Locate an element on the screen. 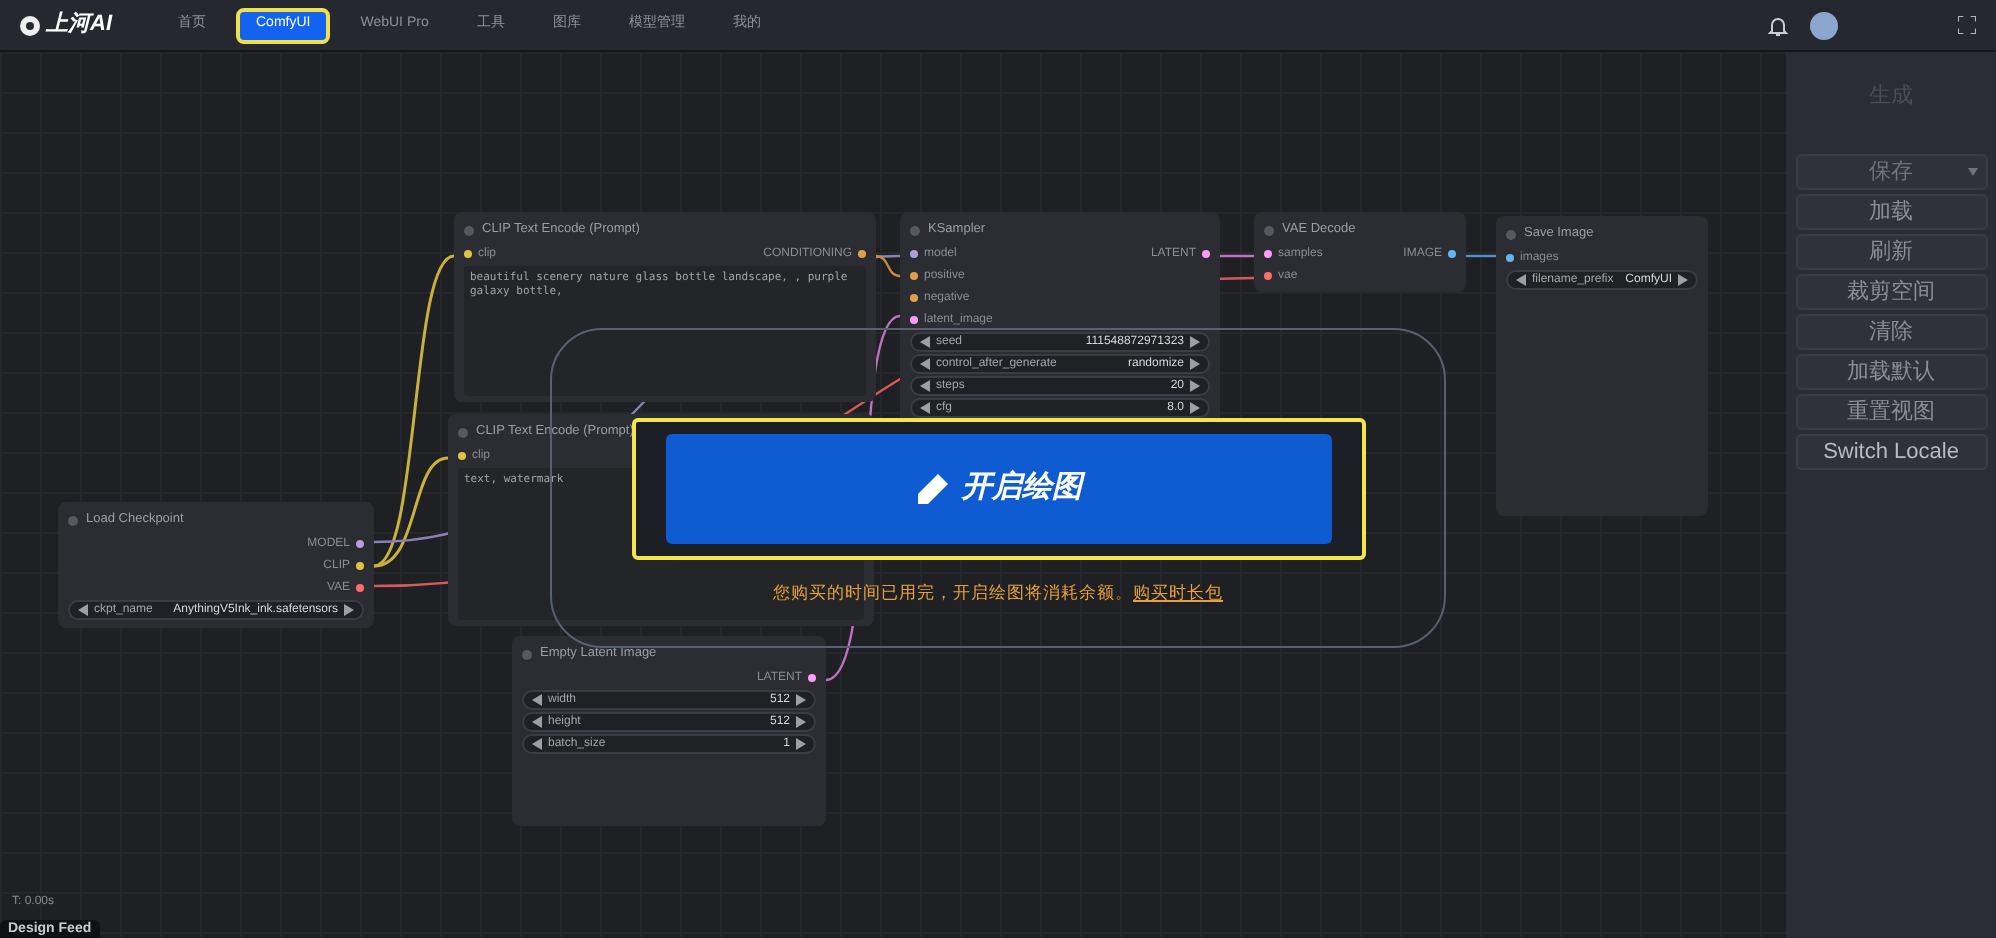 The image size is (1996, 938). balance-notice: 您购买的时间已用完，开启绘图将消耗余额。购买时长包 is located at coordinates (998, 593).